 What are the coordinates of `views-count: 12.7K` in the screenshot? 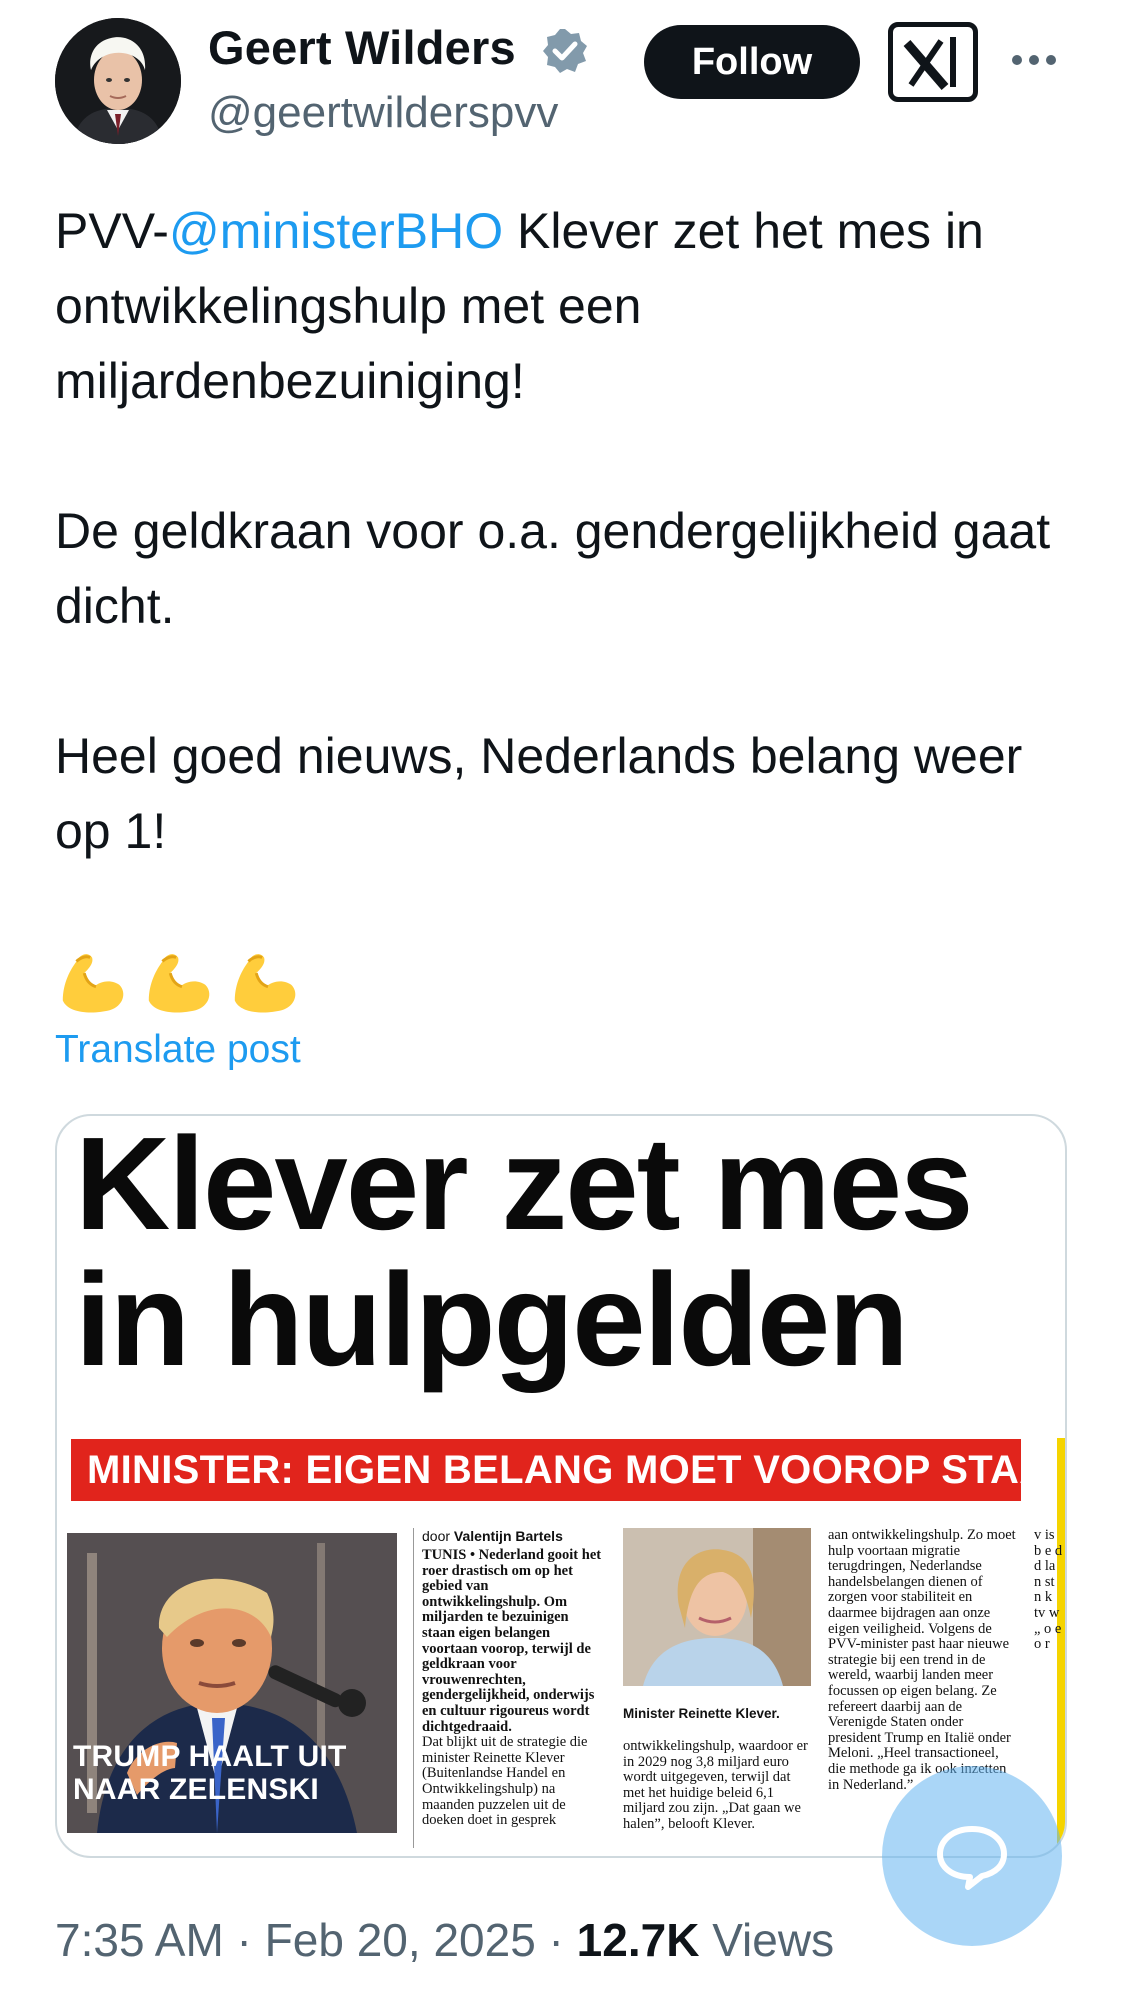 It's located at (638, 1940).